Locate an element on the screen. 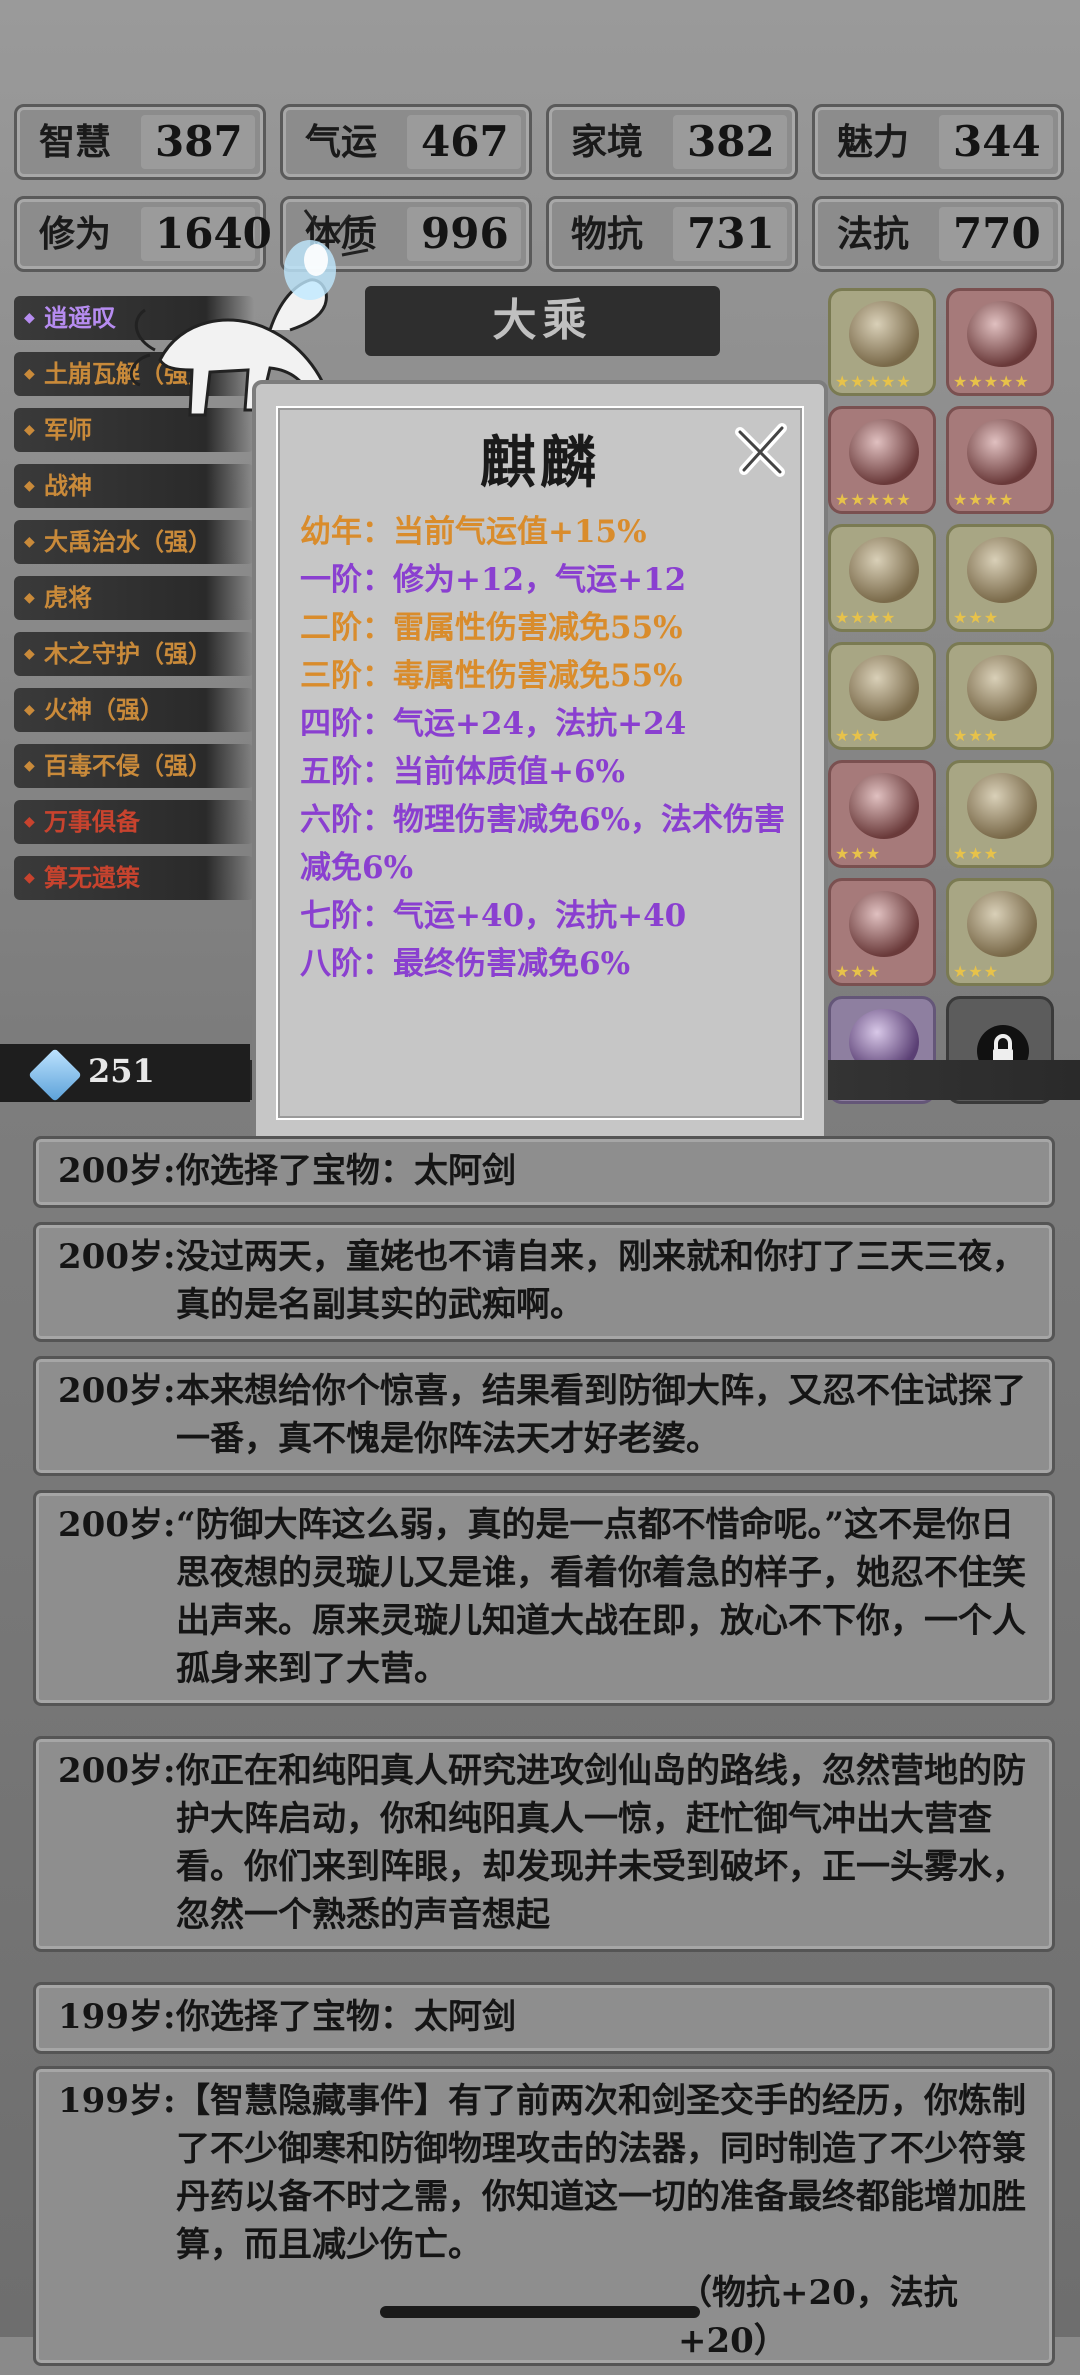 The height and width of the screenshot is (2375, 1080). effect-line: 四阶：气运+24，法抗+24 is located at coordinates (493, 724).